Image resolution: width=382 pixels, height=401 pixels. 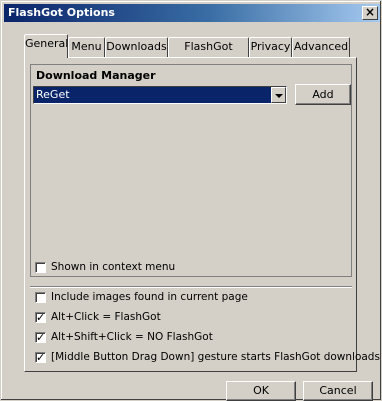 I want to click on tab-general-label: General, so click(x=47, y=43).